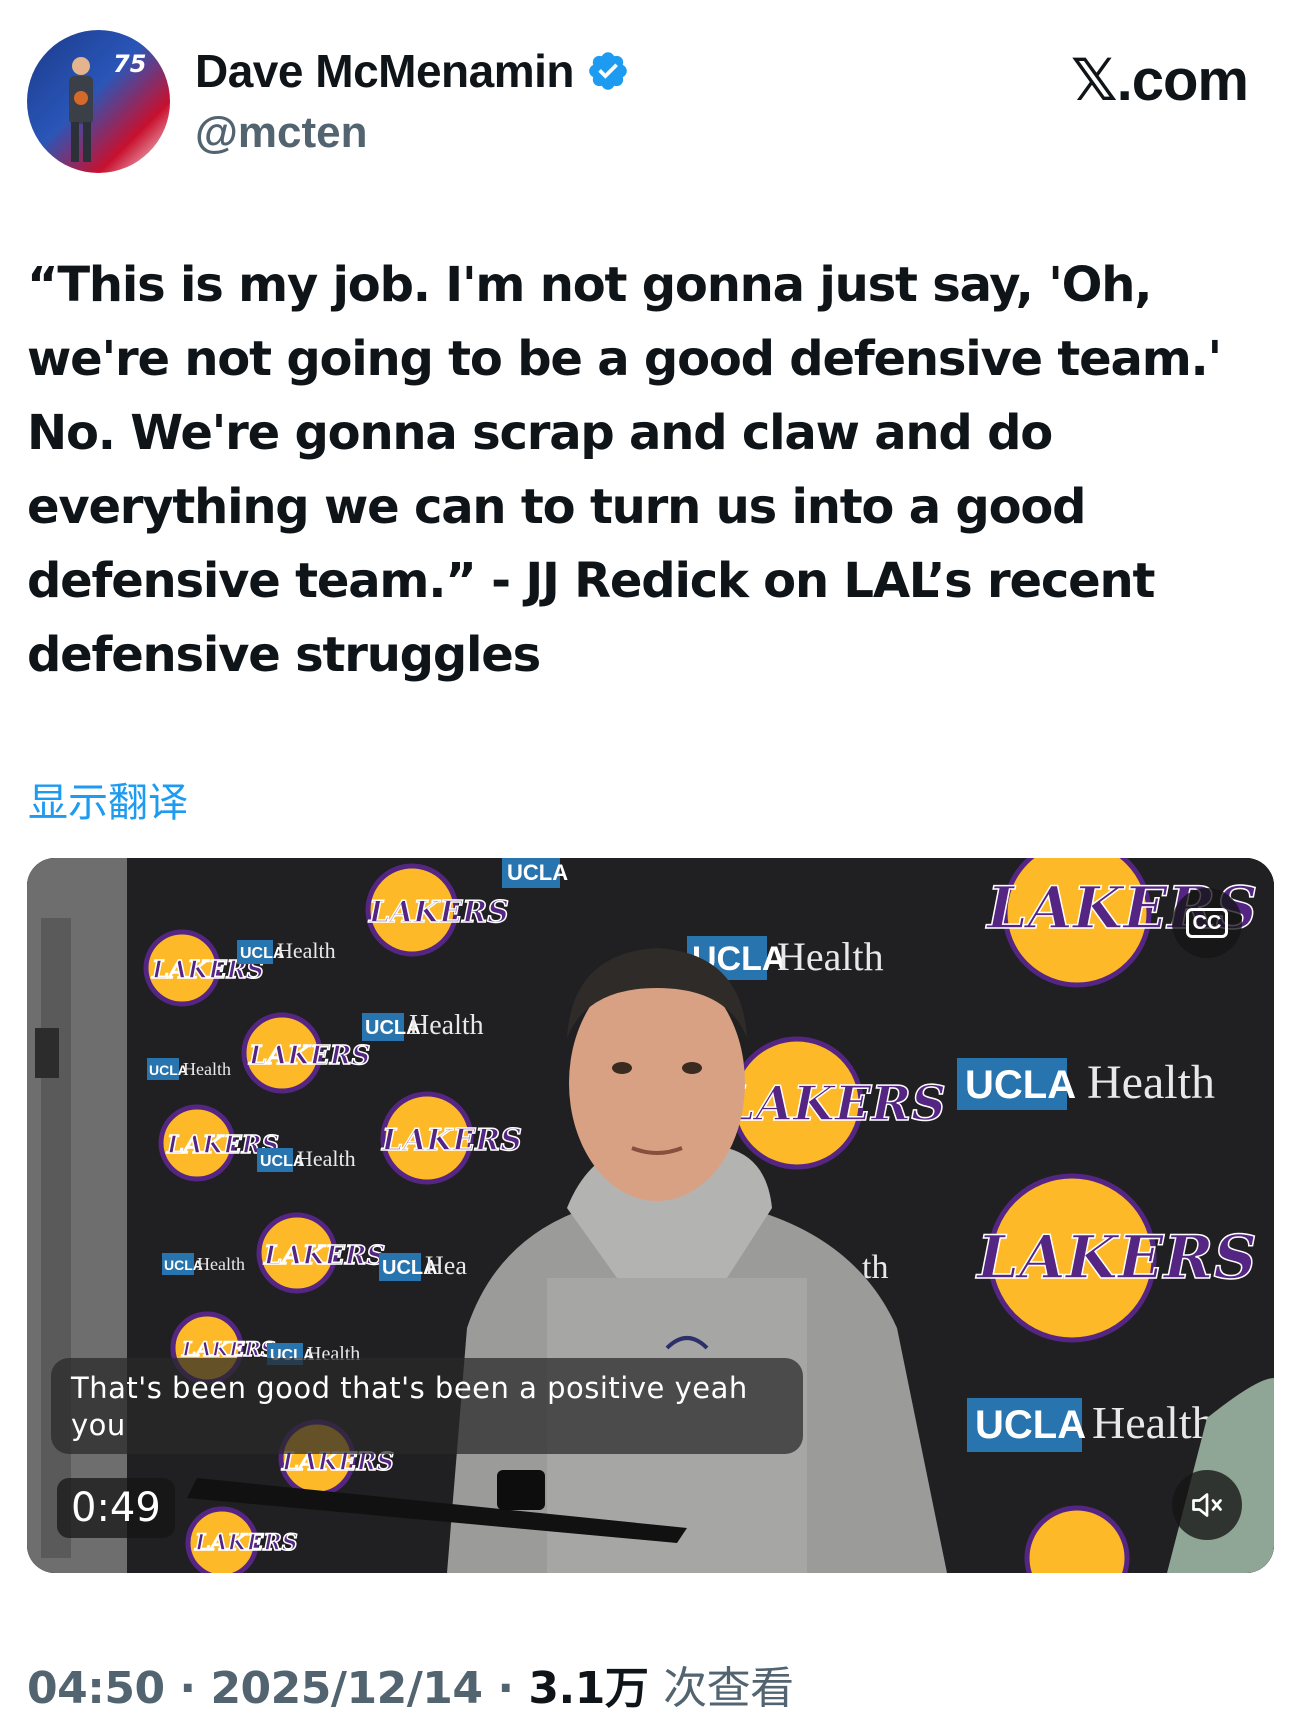  I want to click on cc-icon: CC, so click(1207, 923).